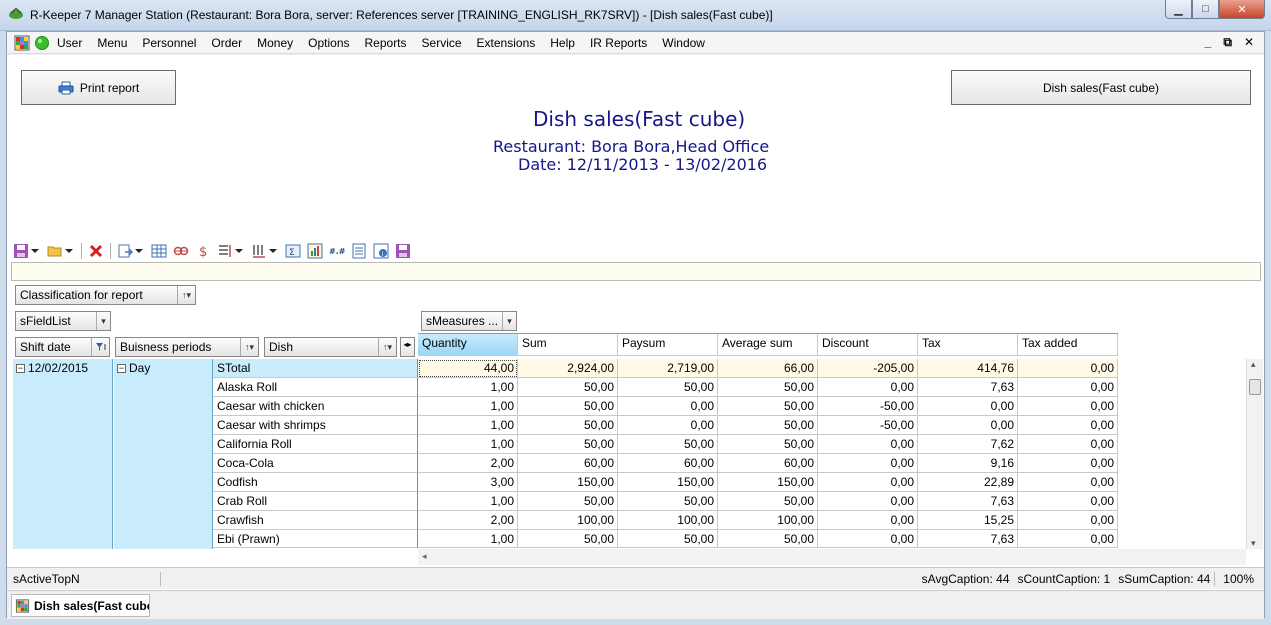  Describe the element at coordinates (469, 321) in the screenshot. I see `measures-dropdown: sMeasures ... ▾` at that location.